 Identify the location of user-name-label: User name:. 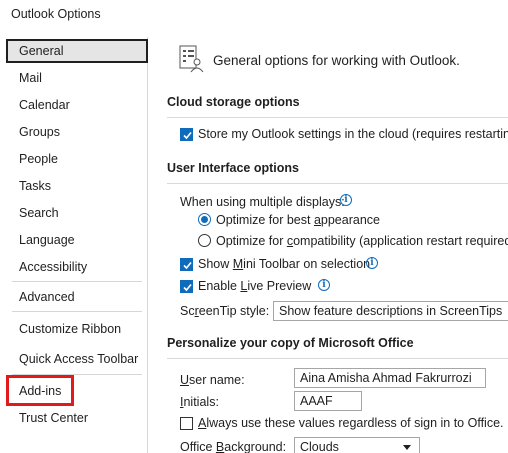
(212, 380).